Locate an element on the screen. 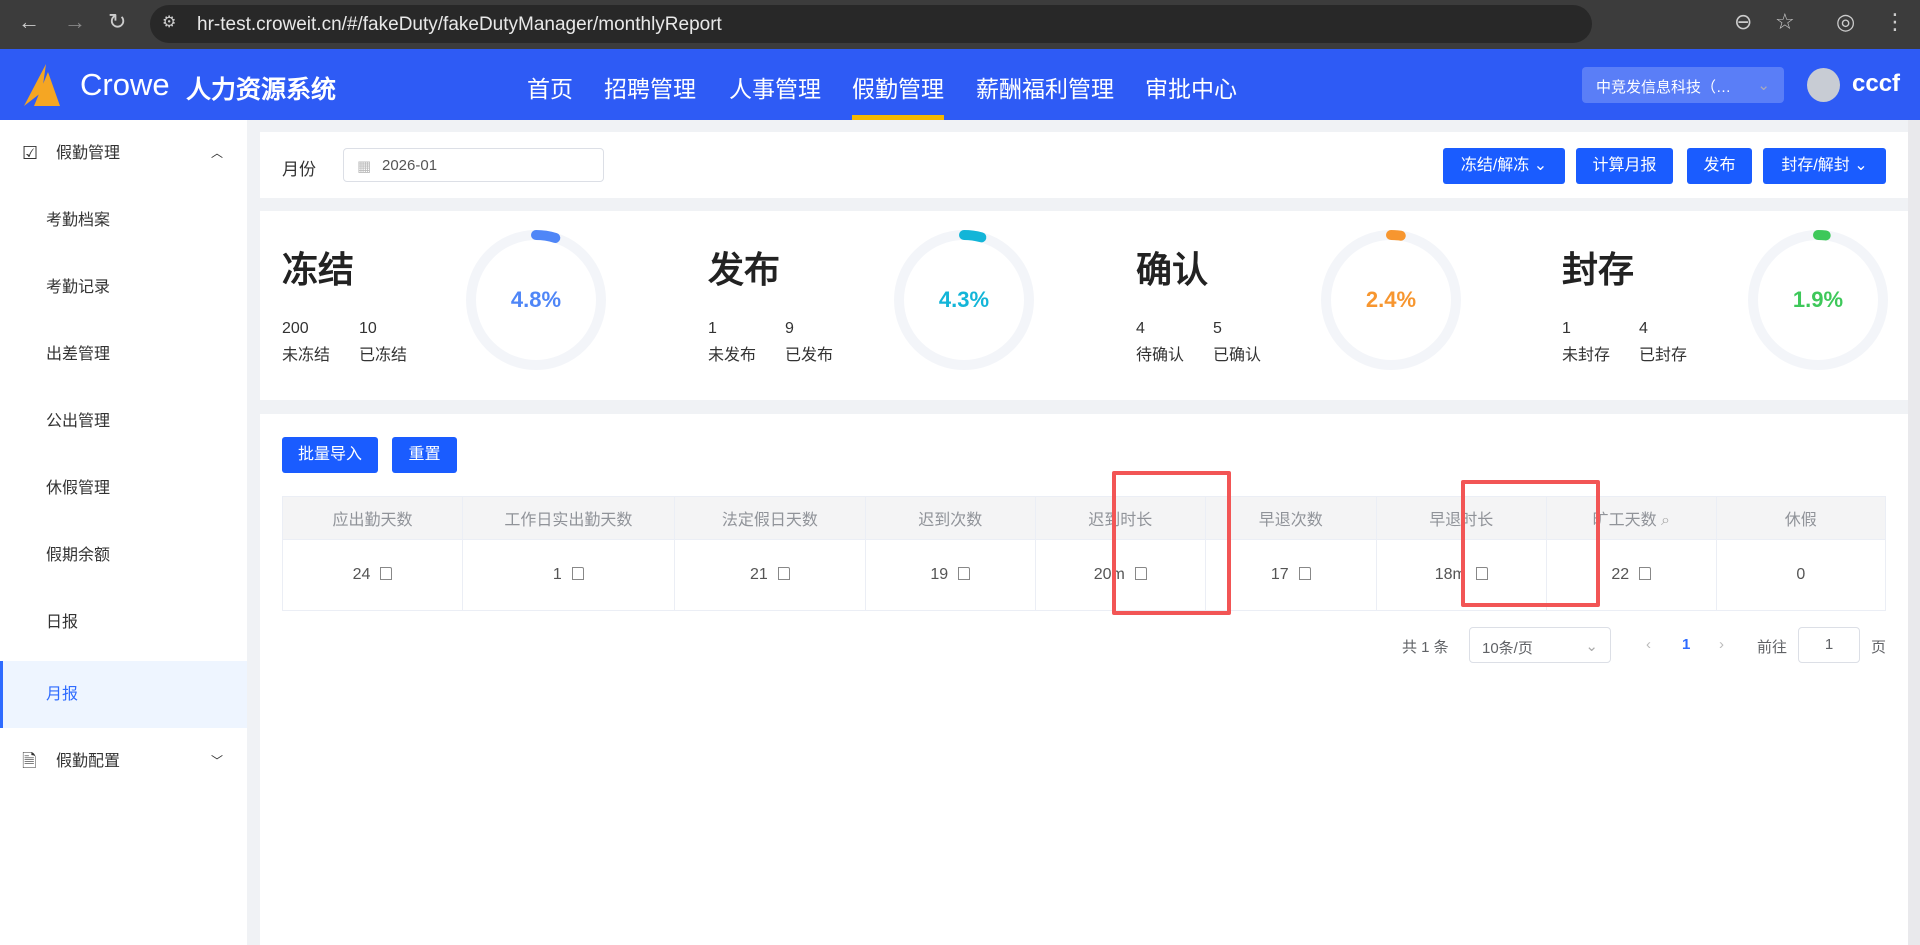 The height and width of the screenshot is (945, 1920). stat-count-b: 9 is located at coordinates (789, 328).